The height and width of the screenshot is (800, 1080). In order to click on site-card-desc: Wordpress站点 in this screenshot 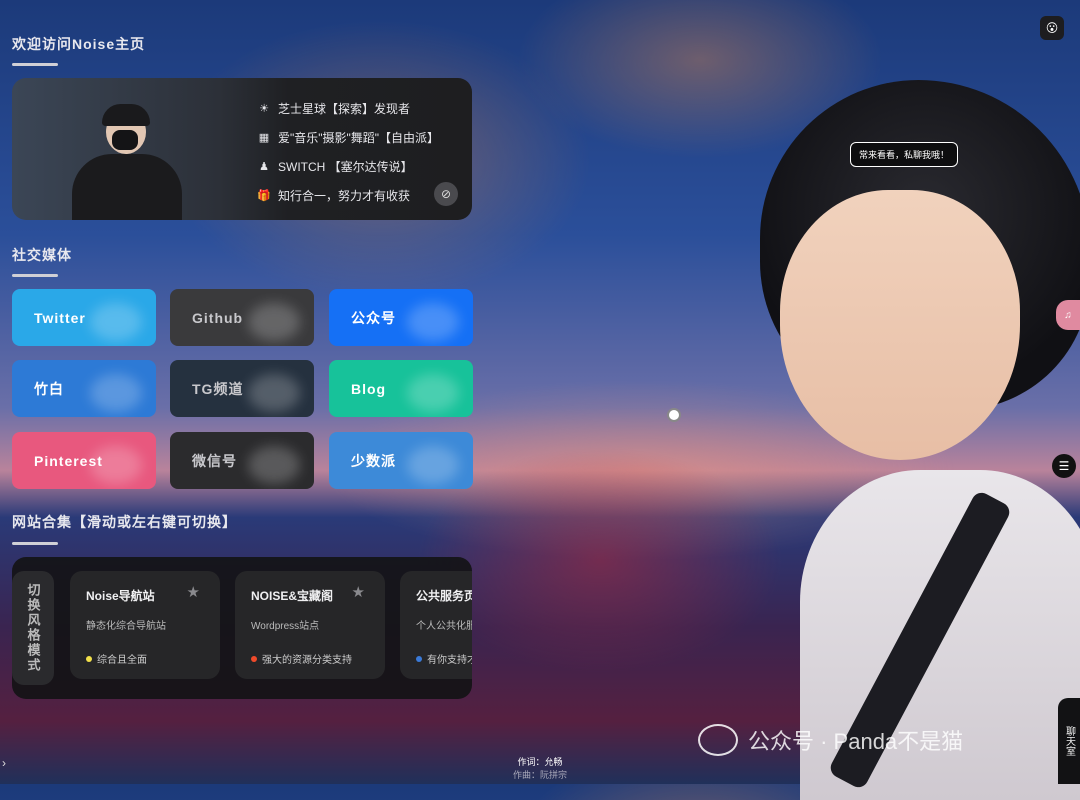, I will do `click(285, 626)`.